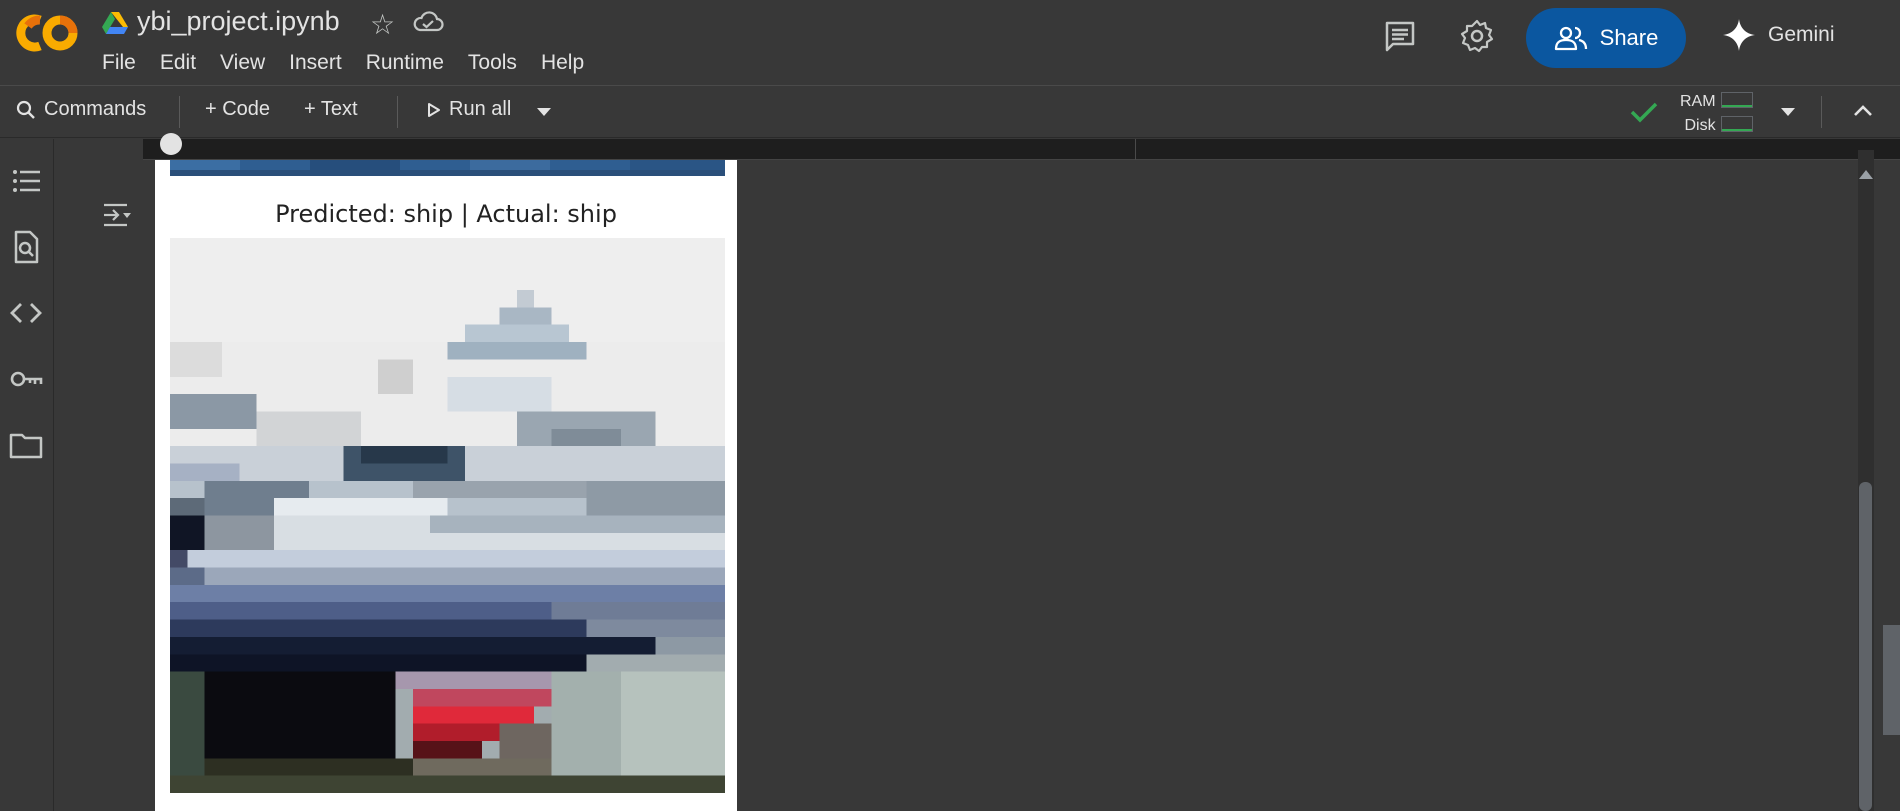  Describe the element at coordinates (446, 214) in the screenshot. I see `prediction-title: Predicted: ship | Actual: ship` at that location.